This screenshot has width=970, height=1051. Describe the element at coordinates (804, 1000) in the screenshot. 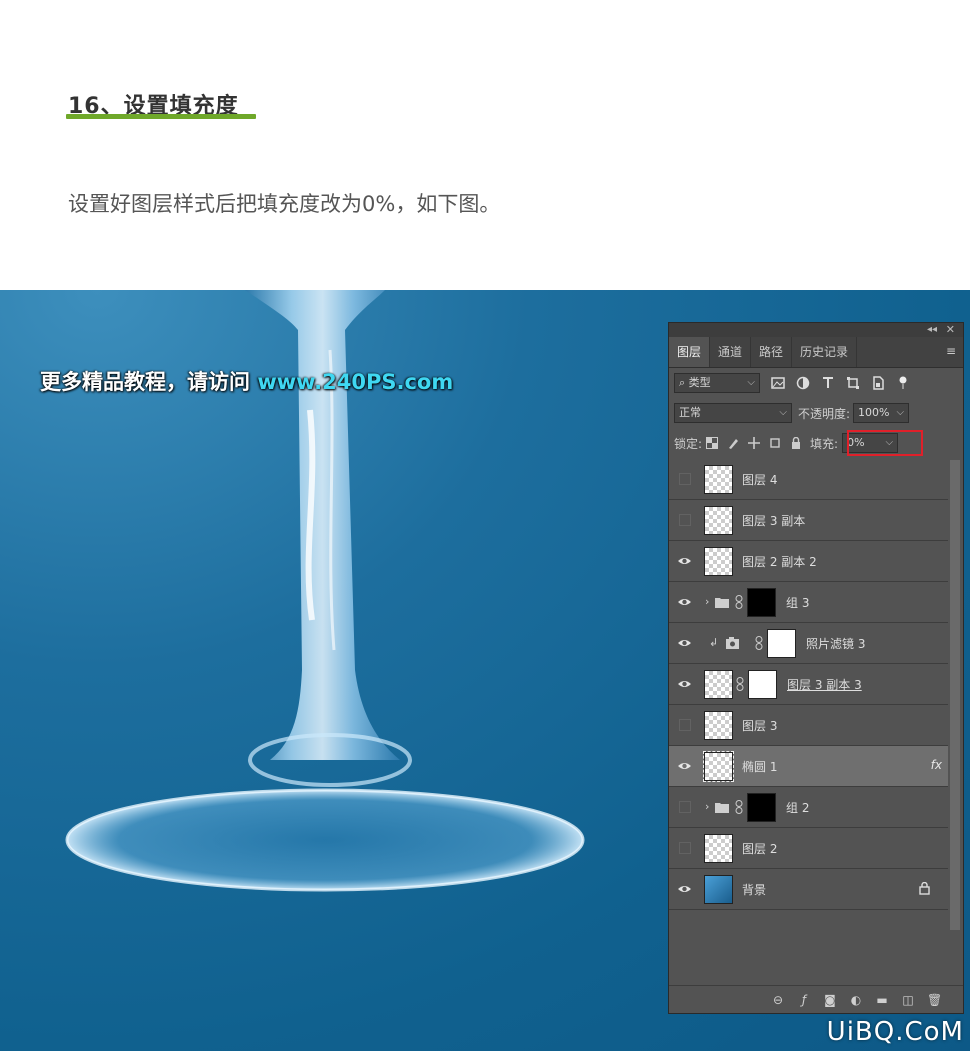

I see `add-style-icon: ƒ` at that location.